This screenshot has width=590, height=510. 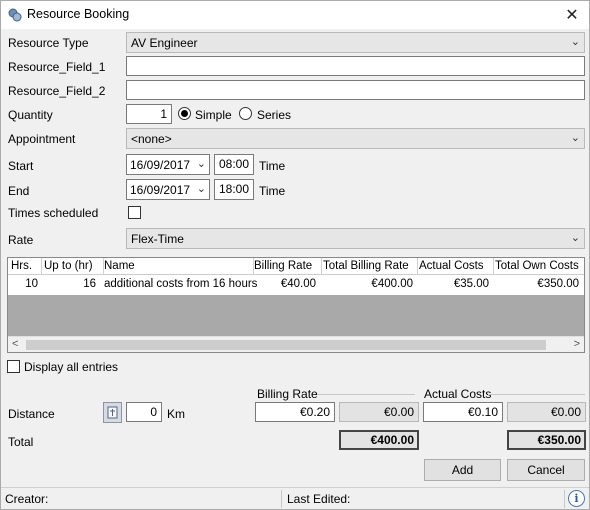 What do you see at coordinates (576, 498) in the screenshot?
I see `info-icon: i` at bounding box center [576, 498].